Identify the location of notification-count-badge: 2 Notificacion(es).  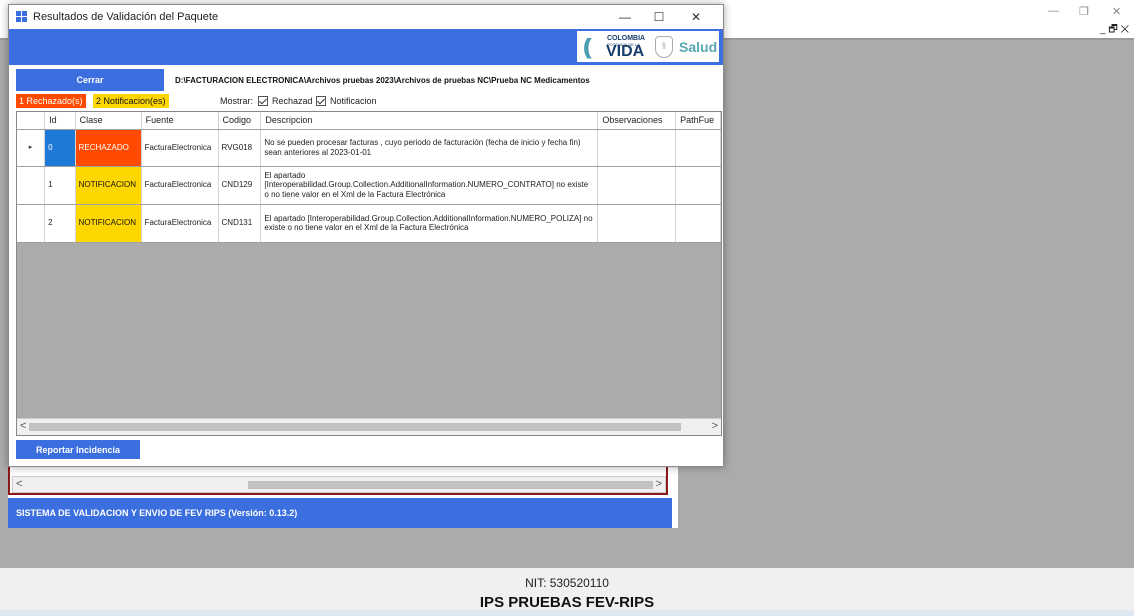
(131, 101).